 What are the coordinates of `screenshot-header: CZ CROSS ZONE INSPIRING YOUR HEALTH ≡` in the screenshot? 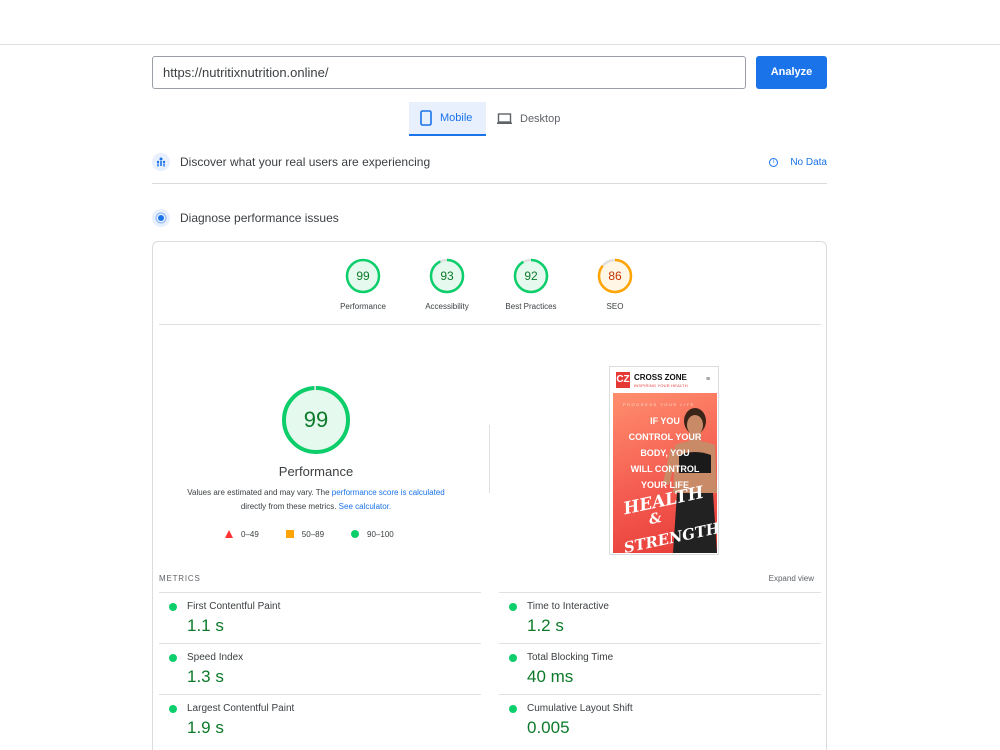 It's located at (664, 380).